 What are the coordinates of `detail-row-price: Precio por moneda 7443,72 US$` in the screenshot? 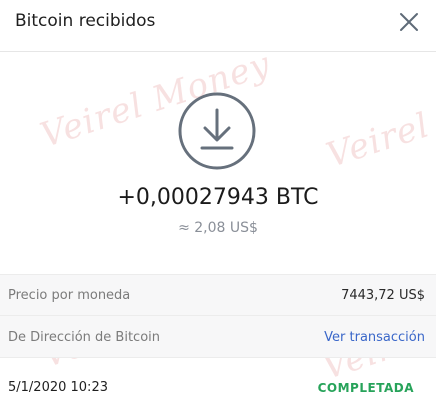 It's located at (218, 295).